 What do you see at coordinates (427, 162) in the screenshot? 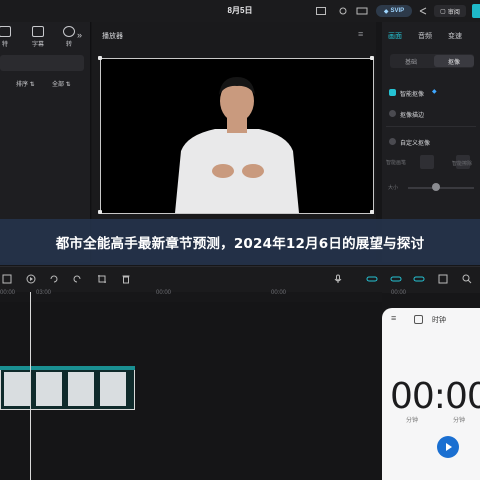
I see `brush-icon` at bounding box center [427, 162].